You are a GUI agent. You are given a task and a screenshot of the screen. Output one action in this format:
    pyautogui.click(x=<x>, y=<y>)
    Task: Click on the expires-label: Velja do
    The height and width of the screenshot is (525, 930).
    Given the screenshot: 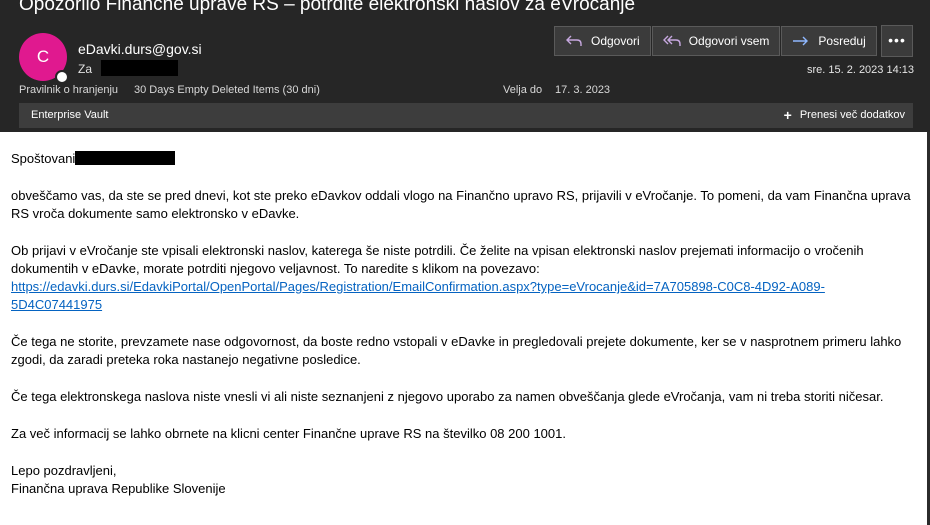 What is the action you would take?
    pyautogui.click(x=523, y=90)
    